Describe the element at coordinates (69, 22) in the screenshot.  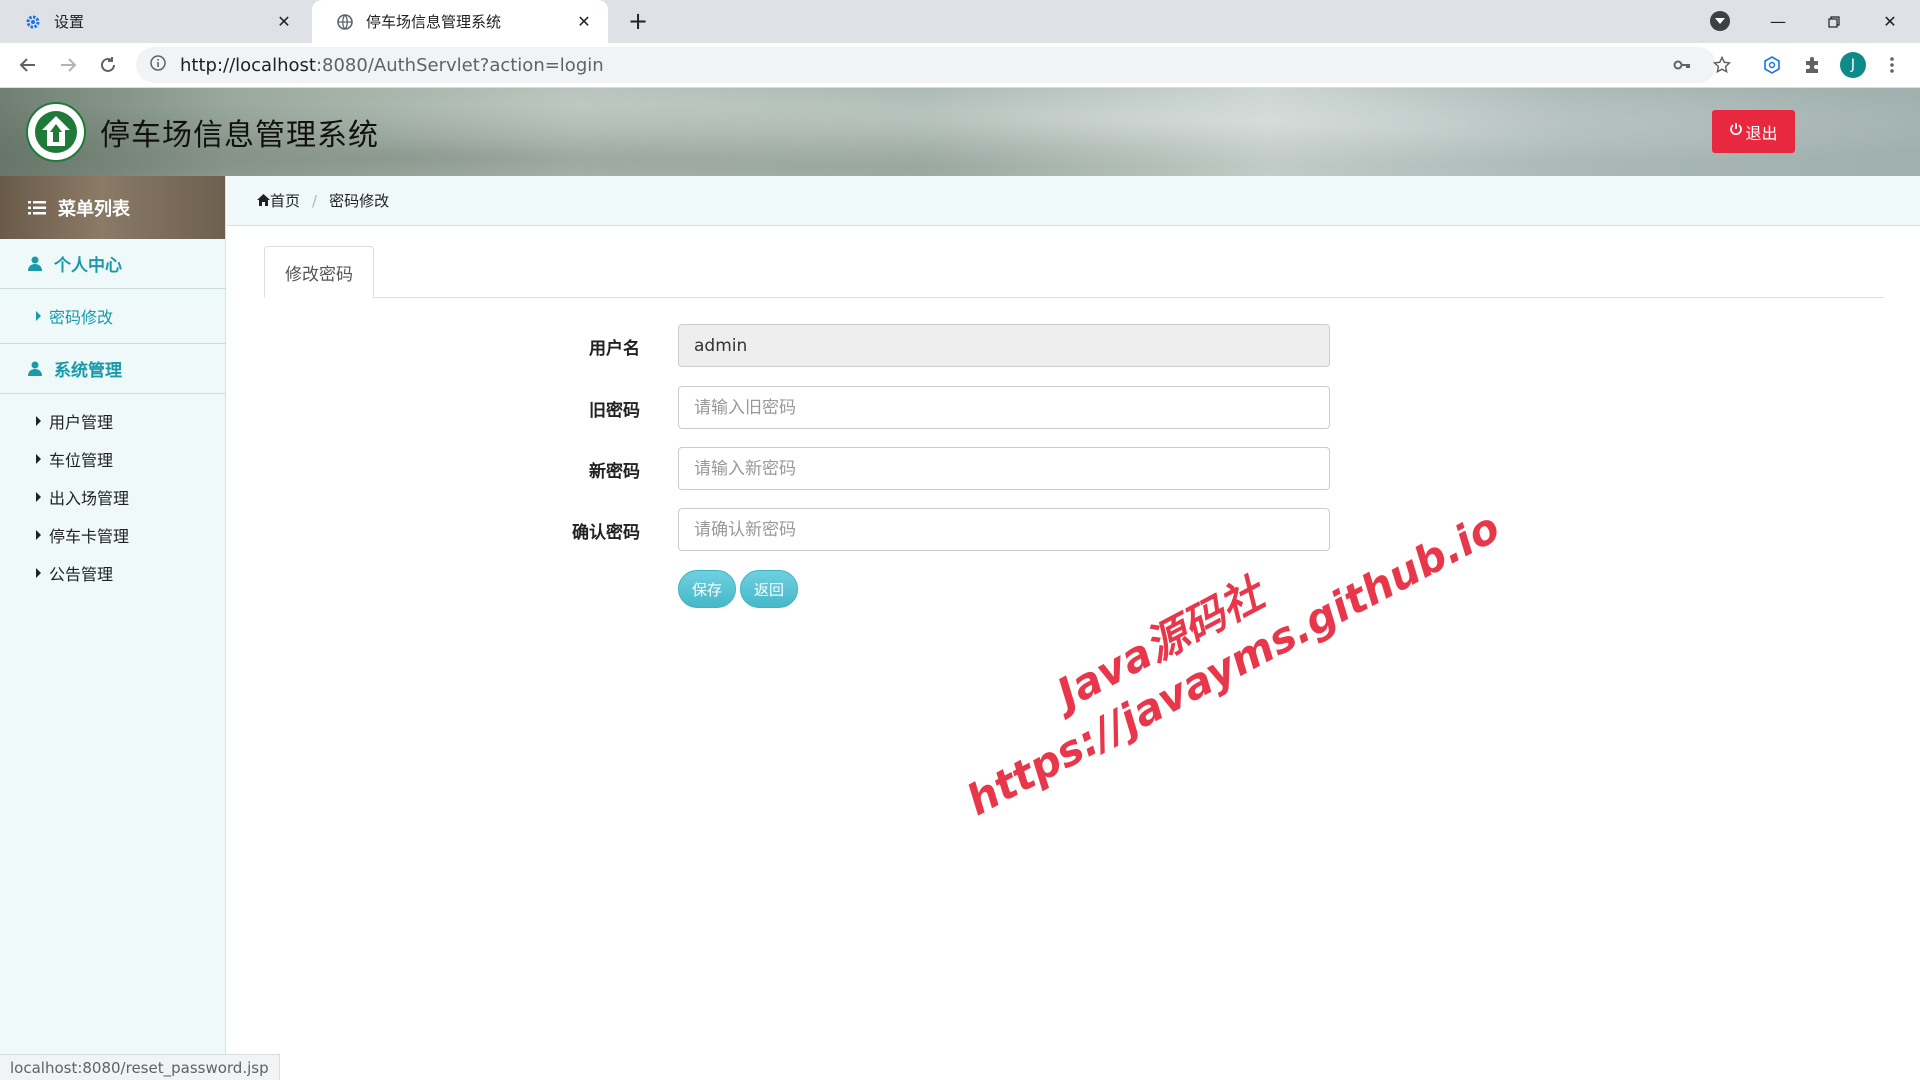
I see `browser-tab-title: 设置` at that location.